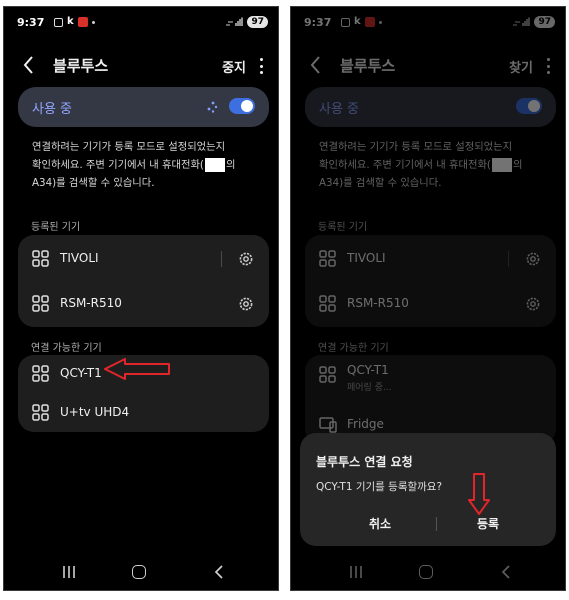  What do you see at coordinates (428, 66) in the screenshot?
I see `app-header: 블루투스 찾기` at bounding box center [428, 66].